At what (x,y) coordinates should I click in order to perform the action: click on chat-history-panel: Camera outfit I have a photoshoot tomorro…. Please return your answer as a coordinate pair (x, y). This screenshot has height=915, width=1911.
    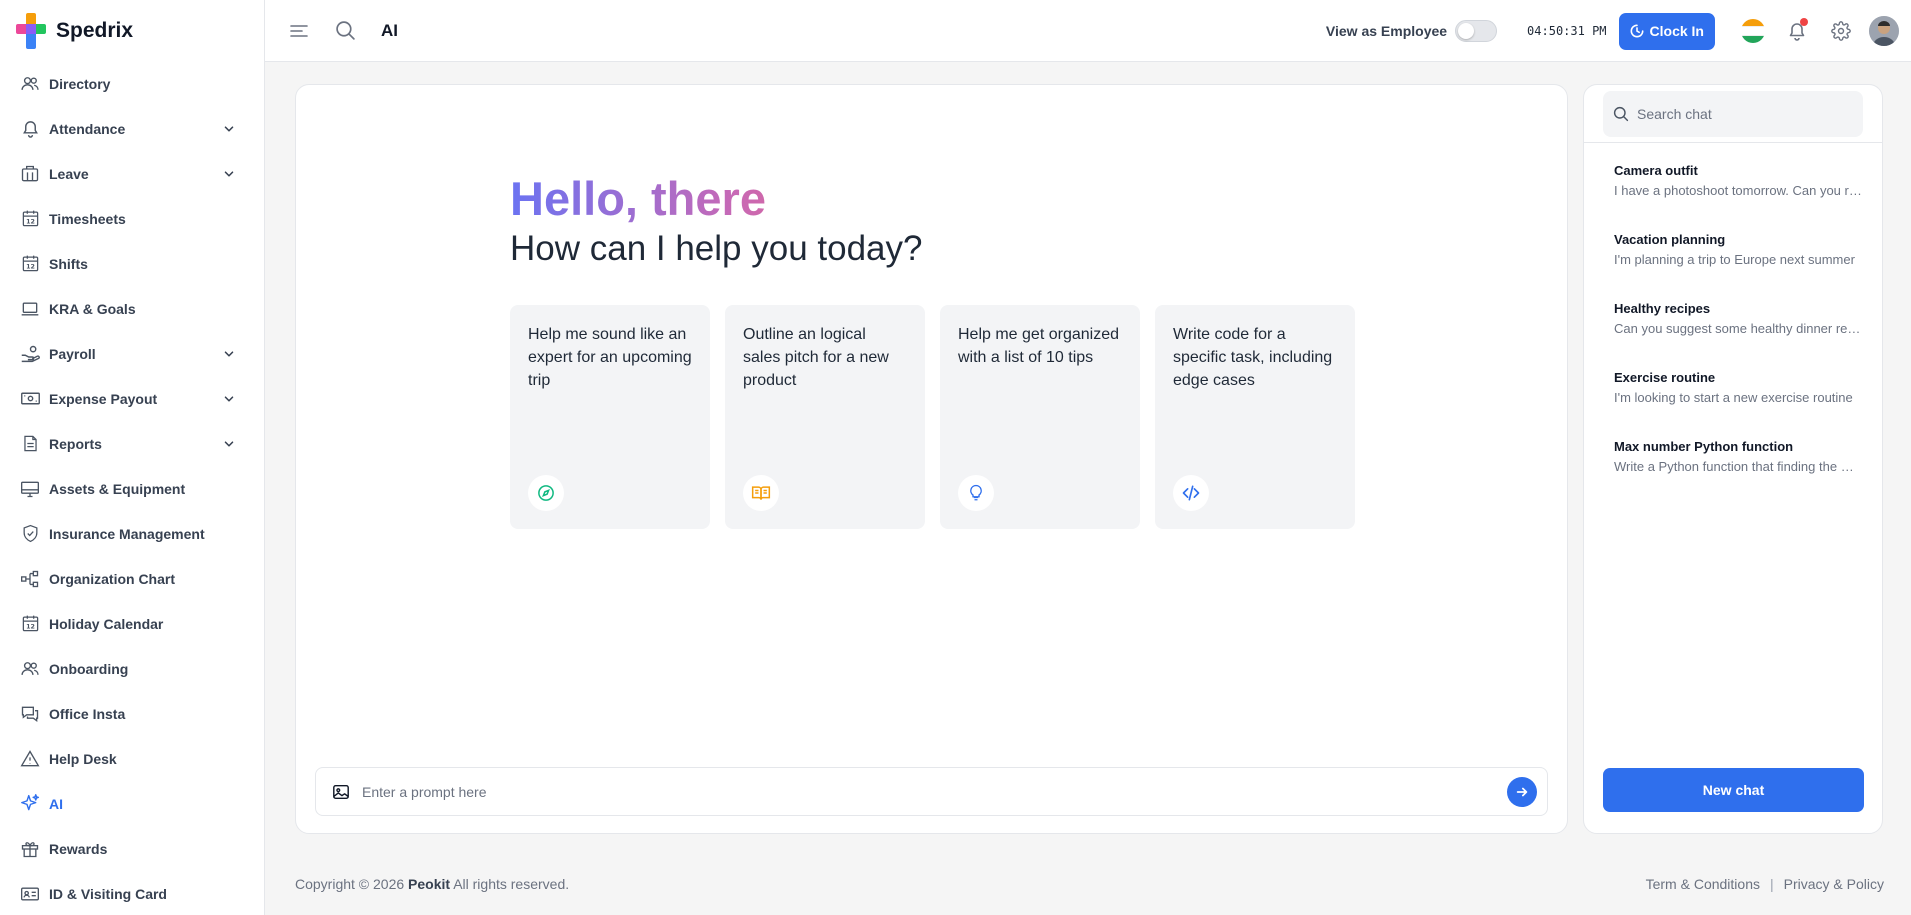
    Looking at the image, I should click on (1733, 459).